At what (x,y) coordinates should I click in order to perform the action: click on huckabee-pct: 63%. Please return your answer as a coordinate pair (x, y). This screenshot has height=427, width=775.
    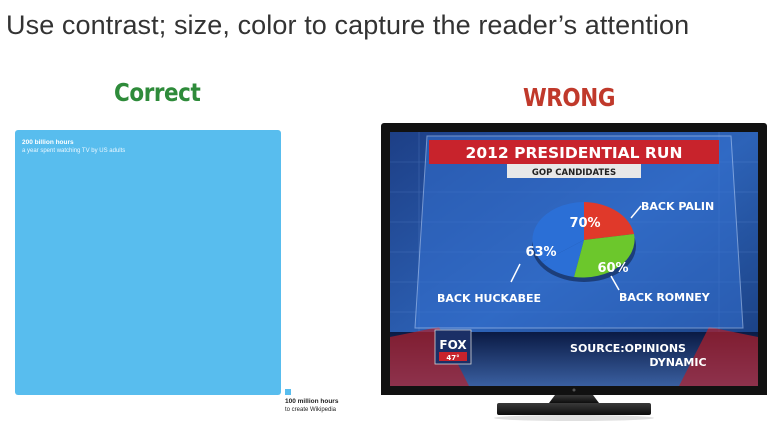
    Looking at the image, I should click on (540, 252).